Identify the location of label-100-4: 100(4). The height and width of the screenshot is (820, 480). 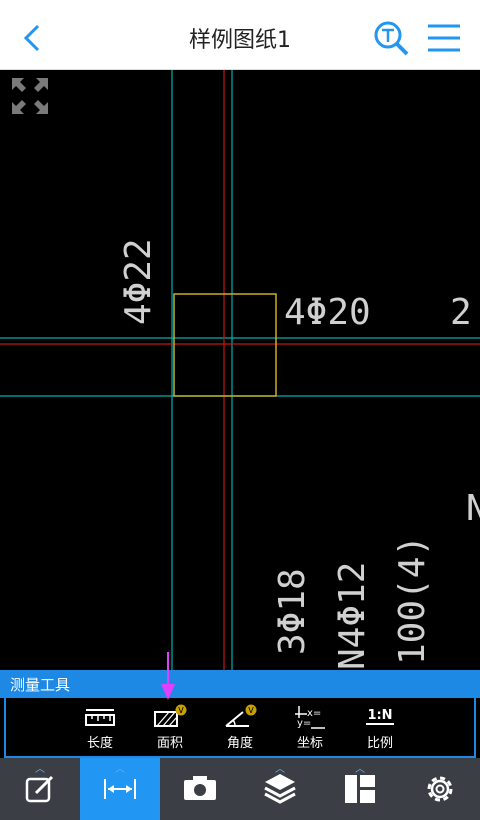
(412, 600).